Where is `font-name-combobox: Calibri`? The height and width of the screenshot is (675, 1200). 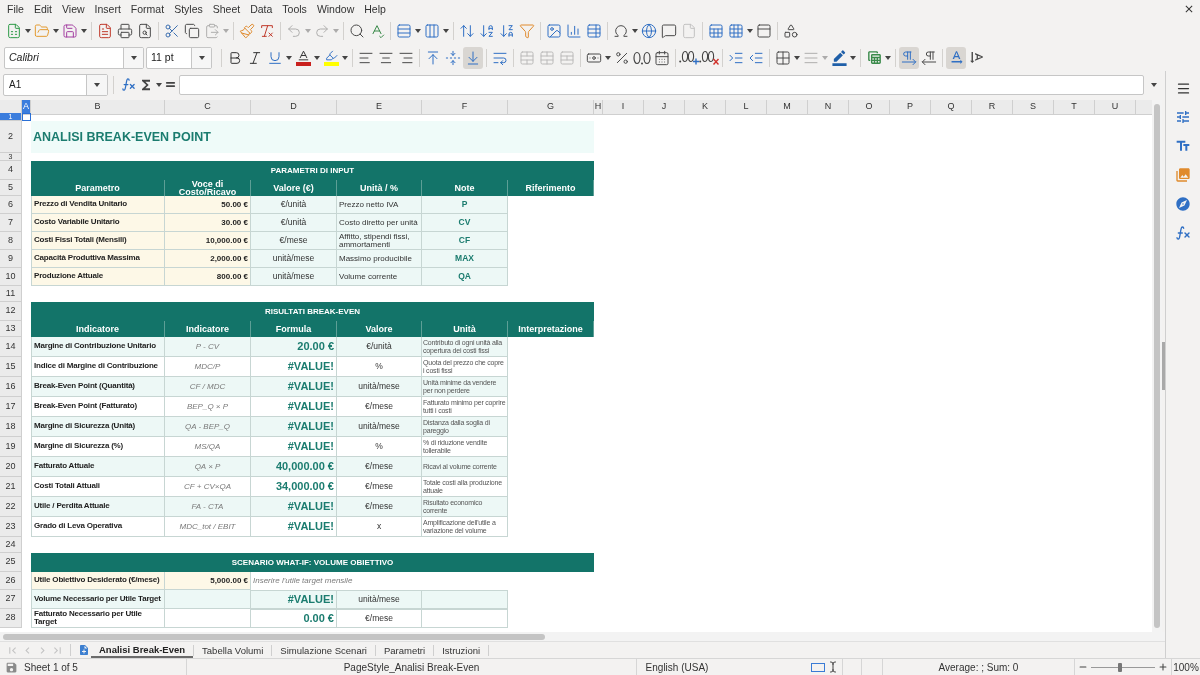 font-name-combobox: Calibri is located at coordinates (74, 57).